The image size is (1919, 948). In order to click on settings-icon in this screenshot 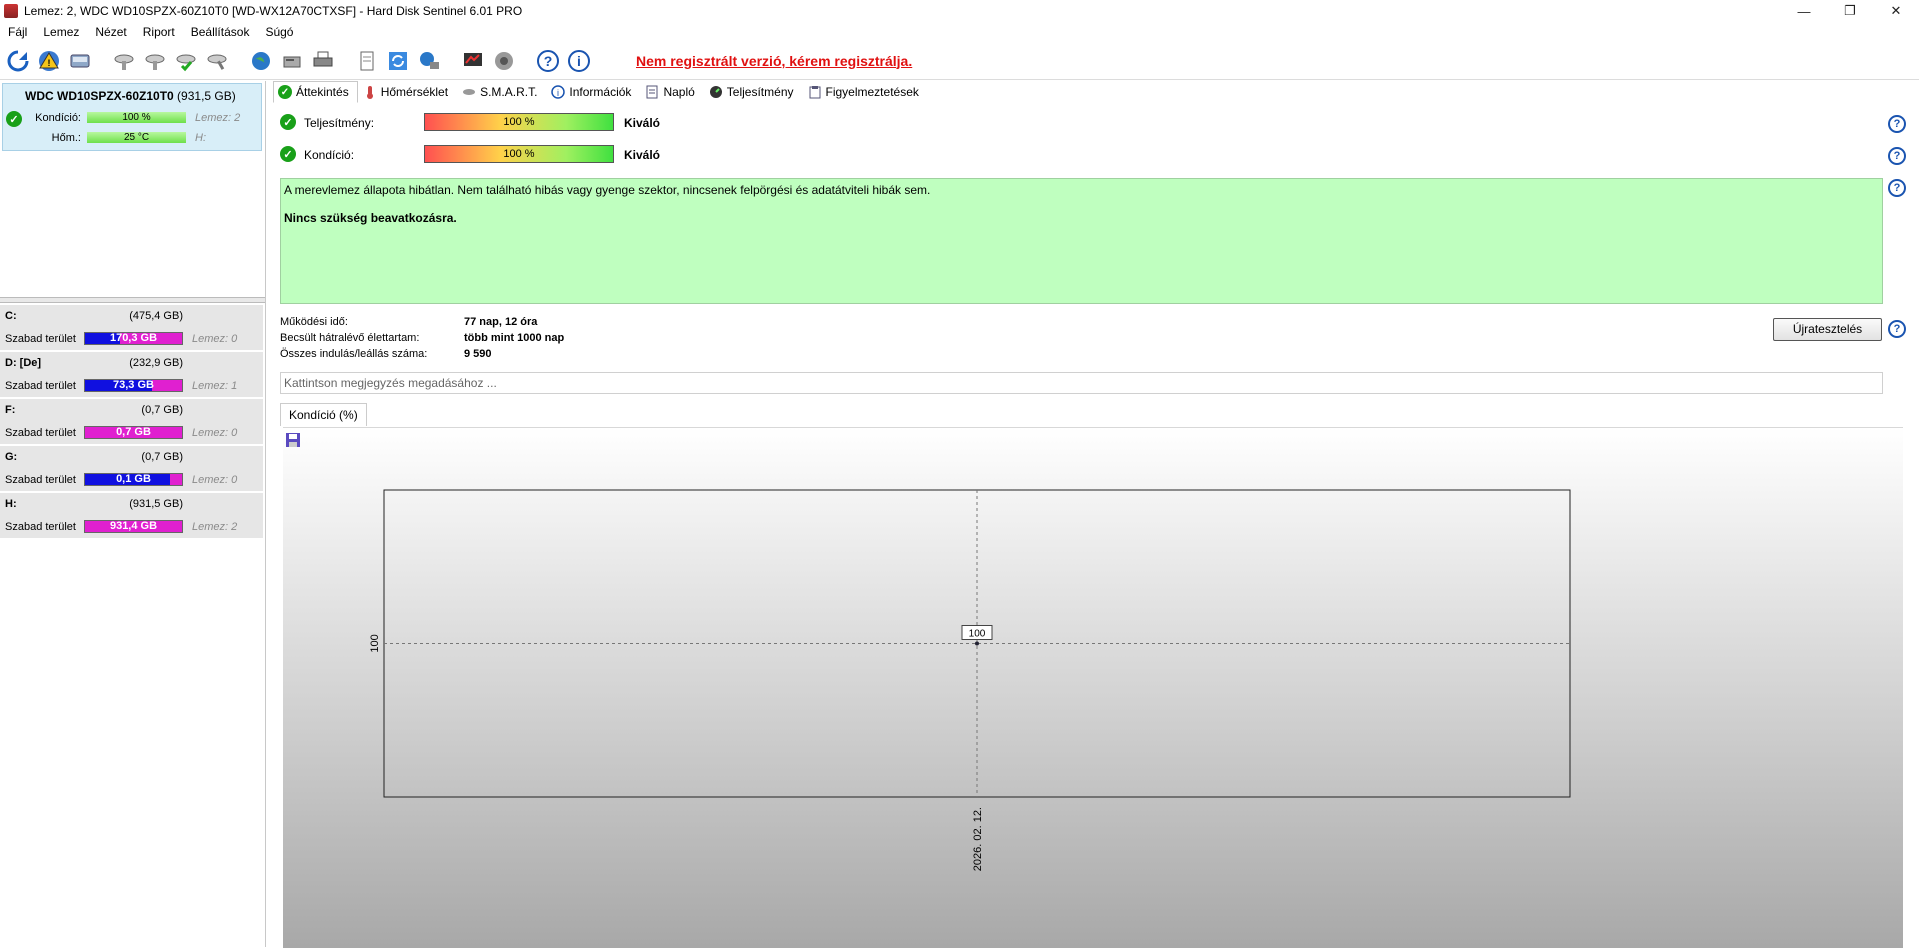, I will do `click(504, 61)`.